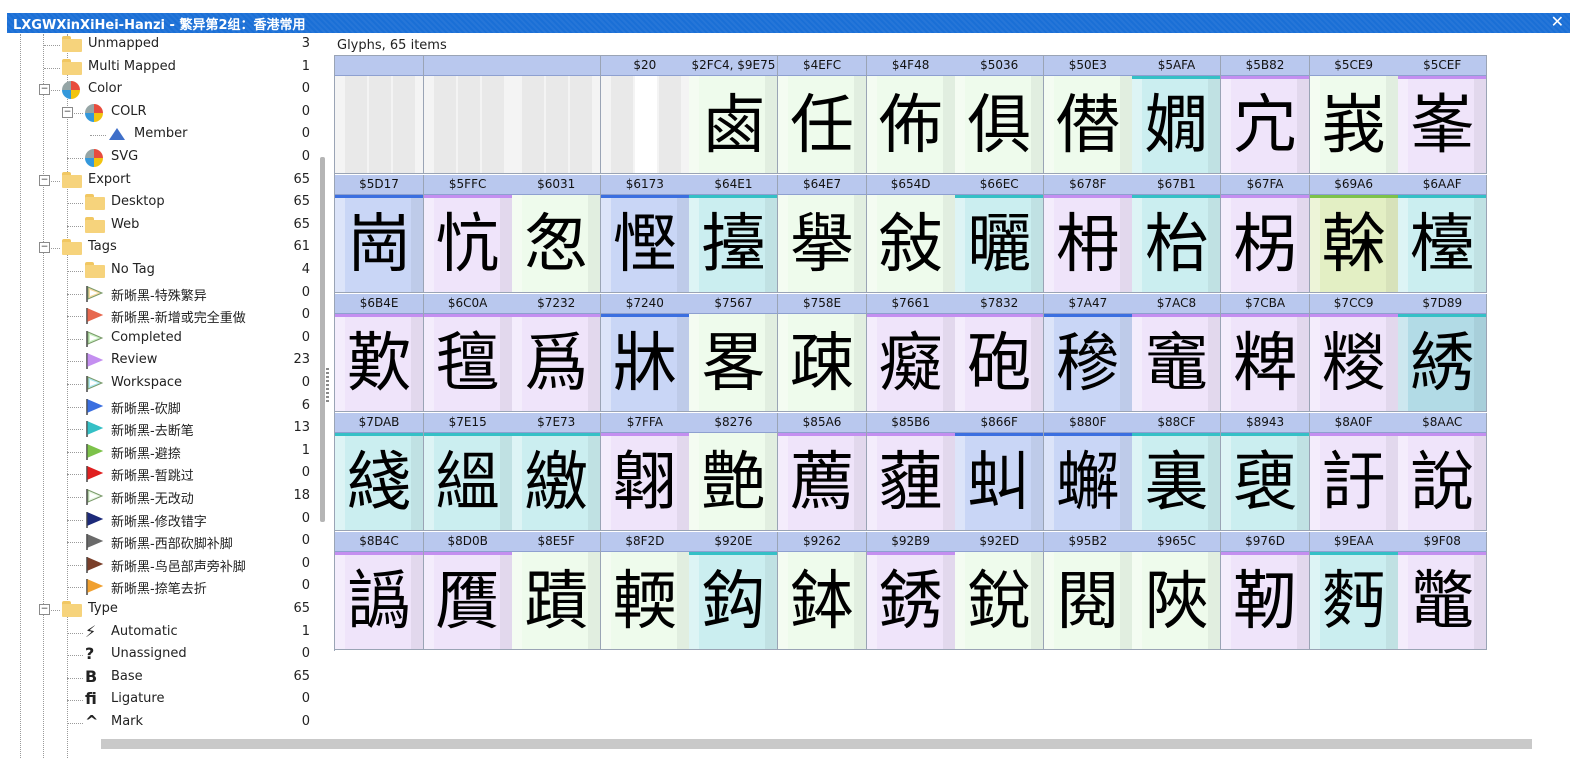 The image size is (1591, 758). Describe the element at coordinates (1266, 353) in the screenshot. I see `glyph-cell: $7CBA 粺` at that location.